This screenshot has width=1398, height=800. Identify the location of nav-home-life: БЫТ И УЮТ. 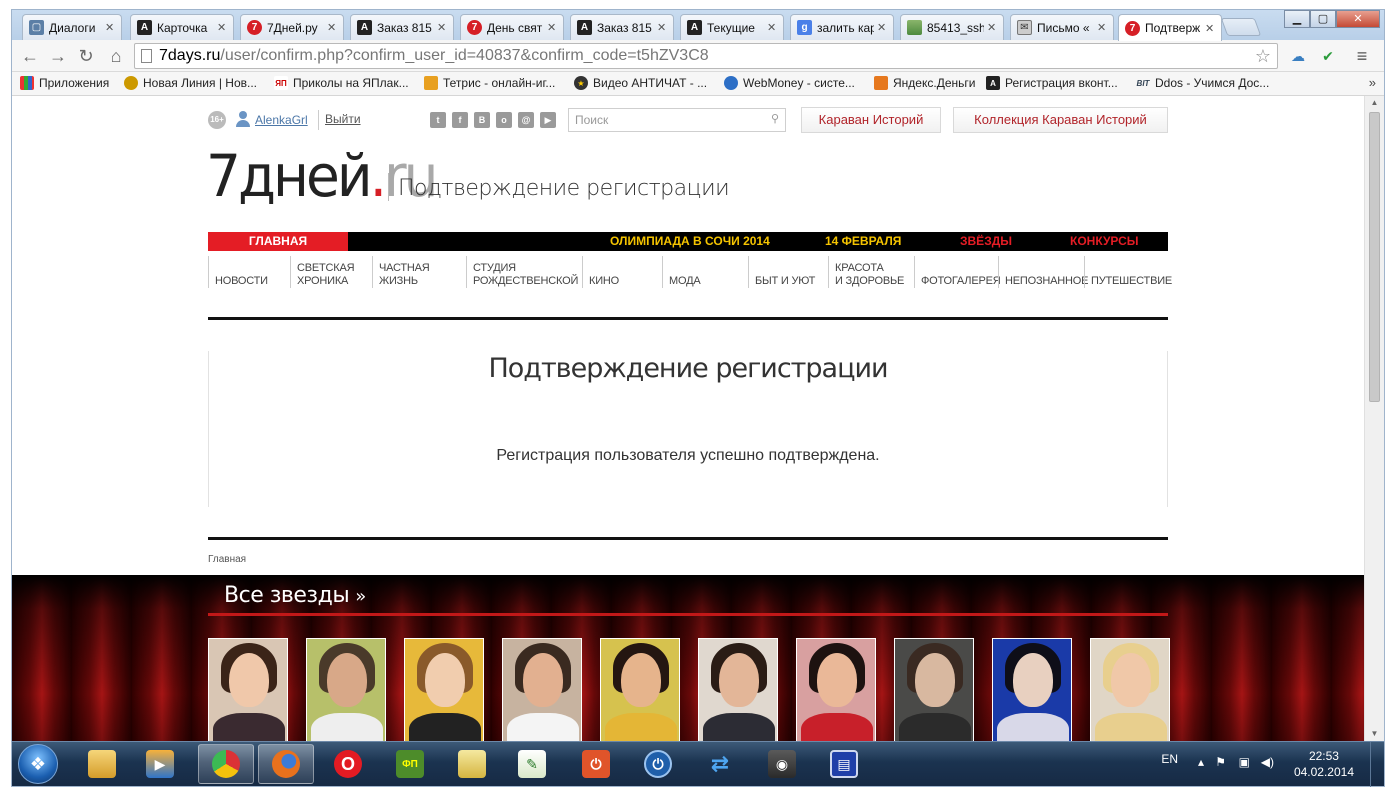
(781, 272).